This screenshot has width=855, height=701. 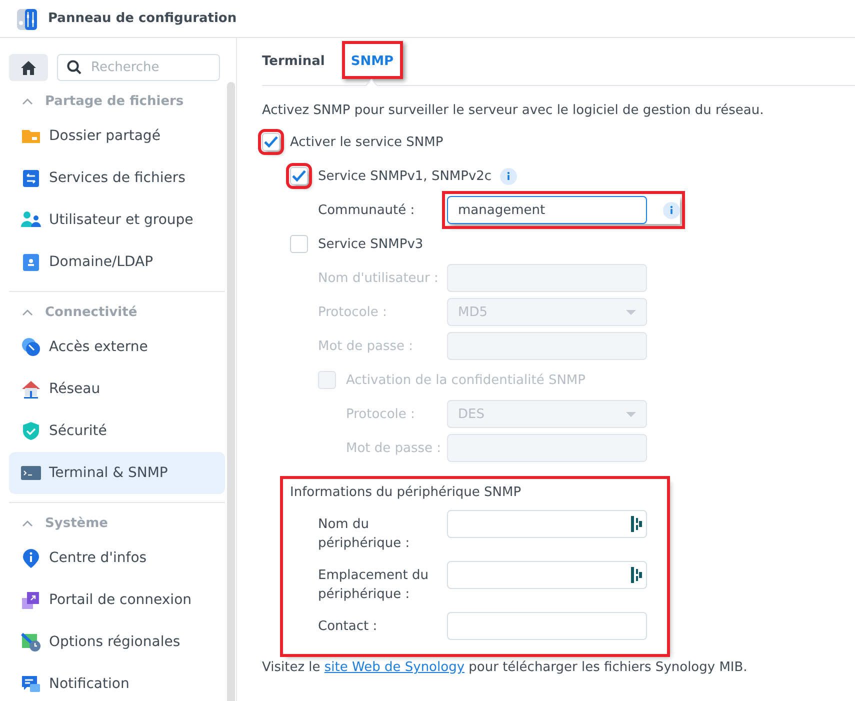 I want to click on sidebar-item: Sécurité, so click(x=117, y=431).